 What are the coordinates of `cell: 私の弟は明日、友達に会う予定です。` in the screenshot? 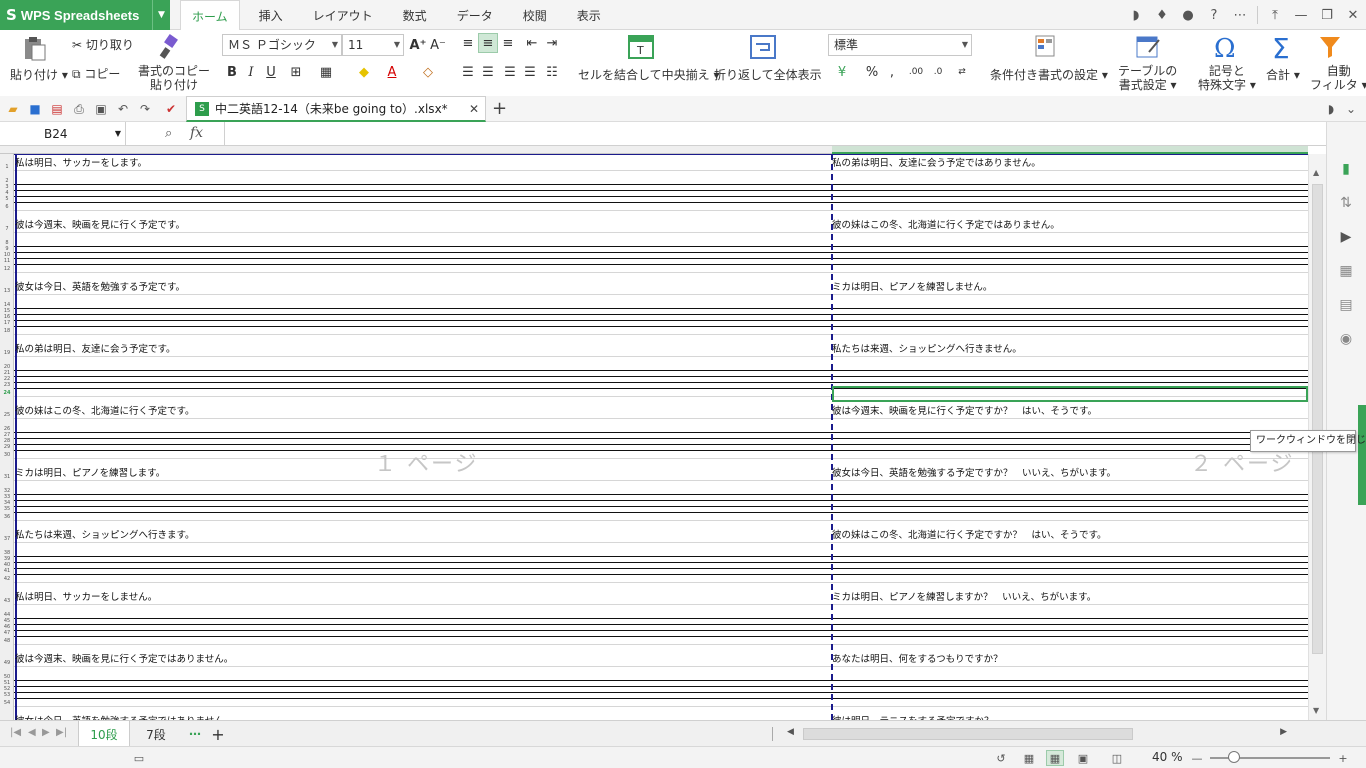 It's located at (95, 350).